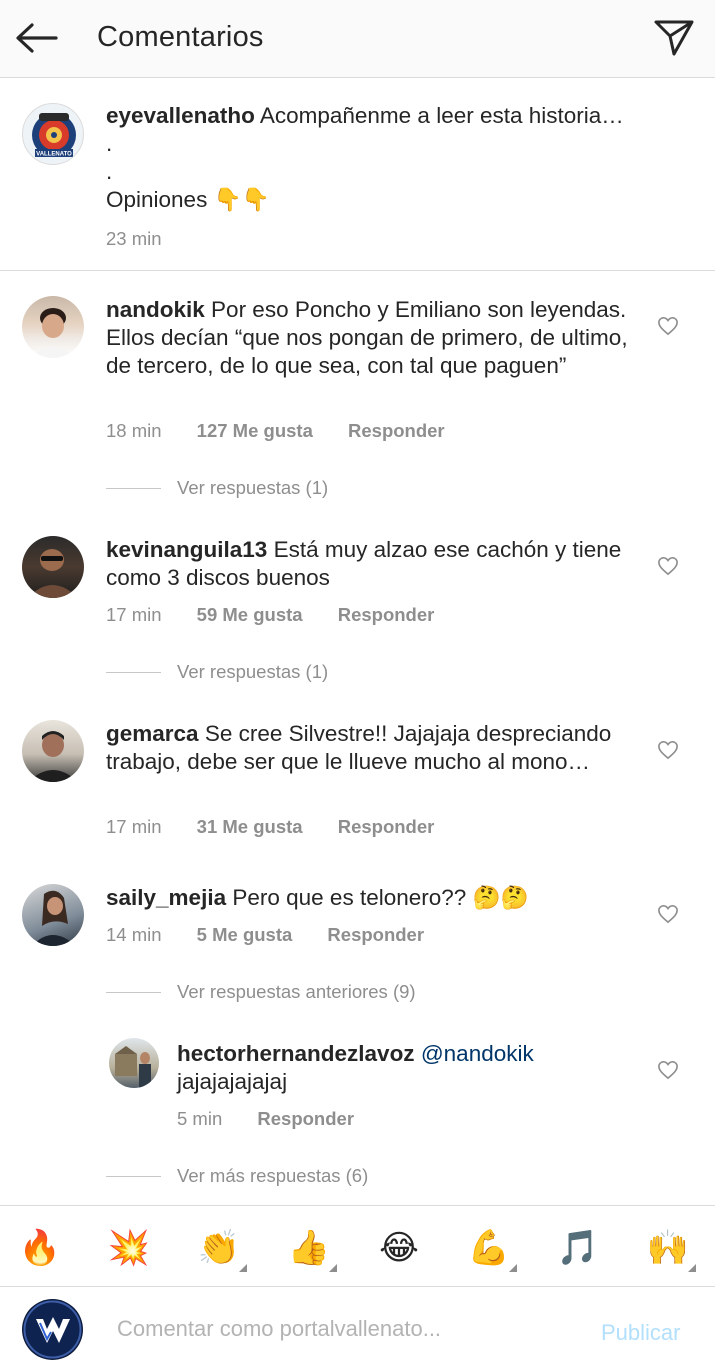 The width and height of the screenshot is (715, 1369). What do you see at coordinates (312, 1249) in the screenshot?
I see `thumbs-up-emoji-button: 👍` at bounding box center [312, 1249].